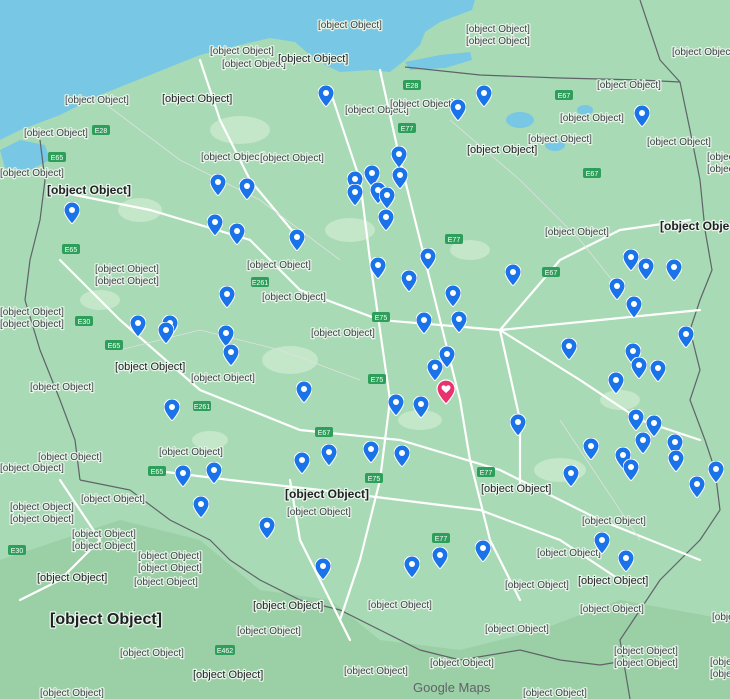  I want to click on map-attribution: Google Maps, so click(452, 687).